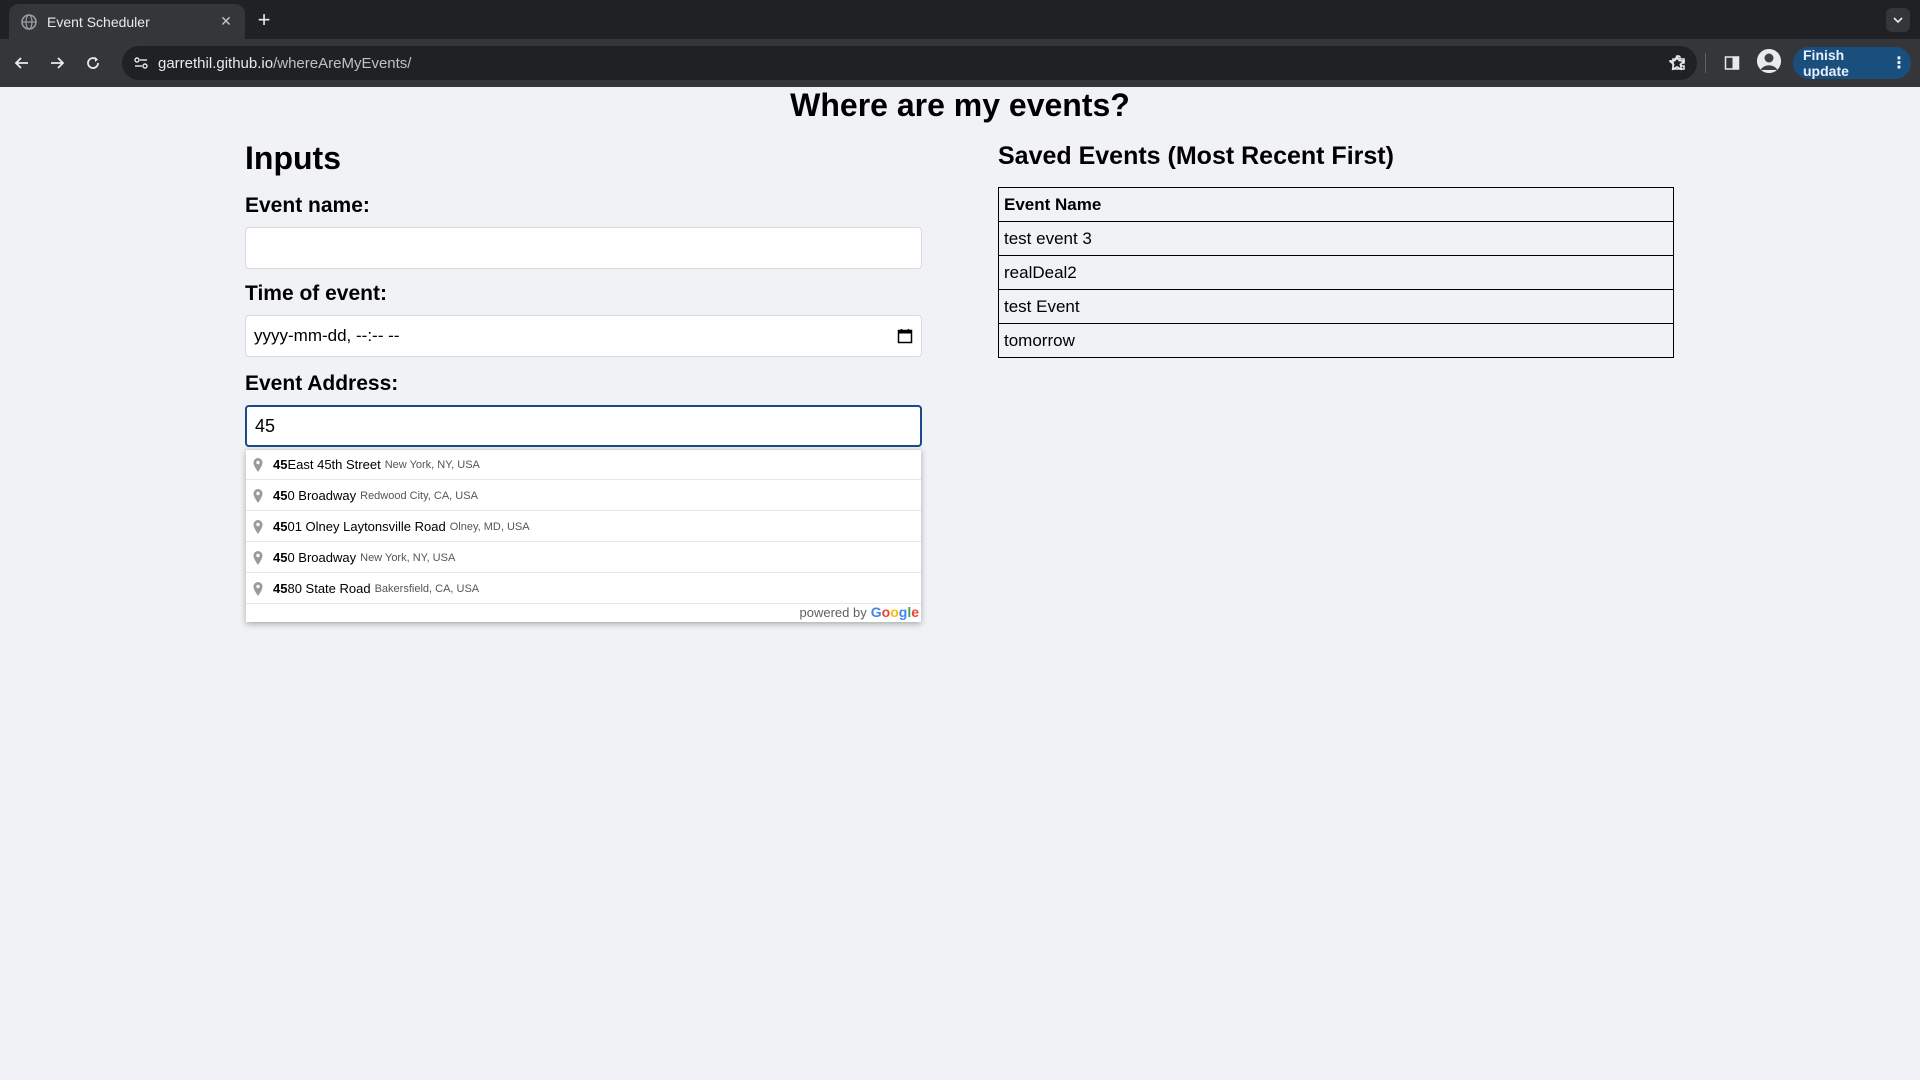 This screenshot has height=1080, width=1920. I want to click on suggestion-secondary: Olney, MD, USA, so click(489, 526).